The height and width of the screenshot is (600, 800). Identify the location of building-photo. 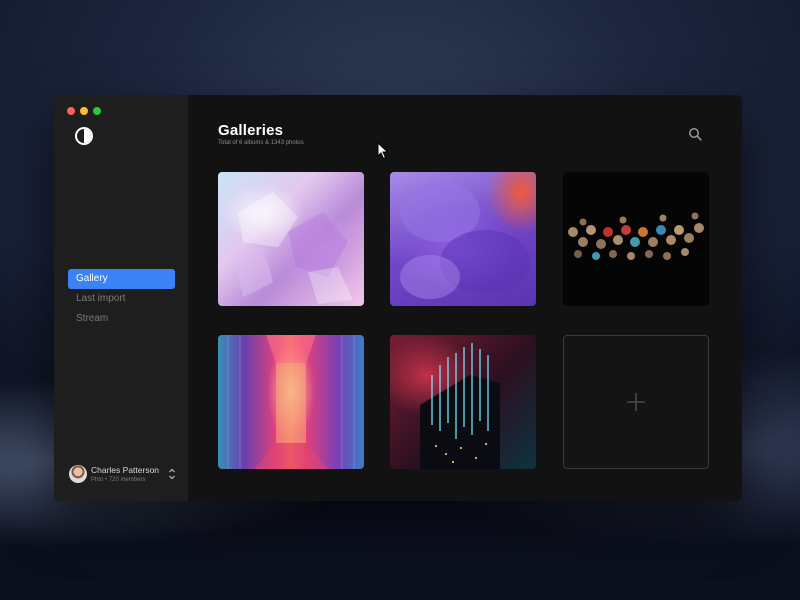
(460, 406).